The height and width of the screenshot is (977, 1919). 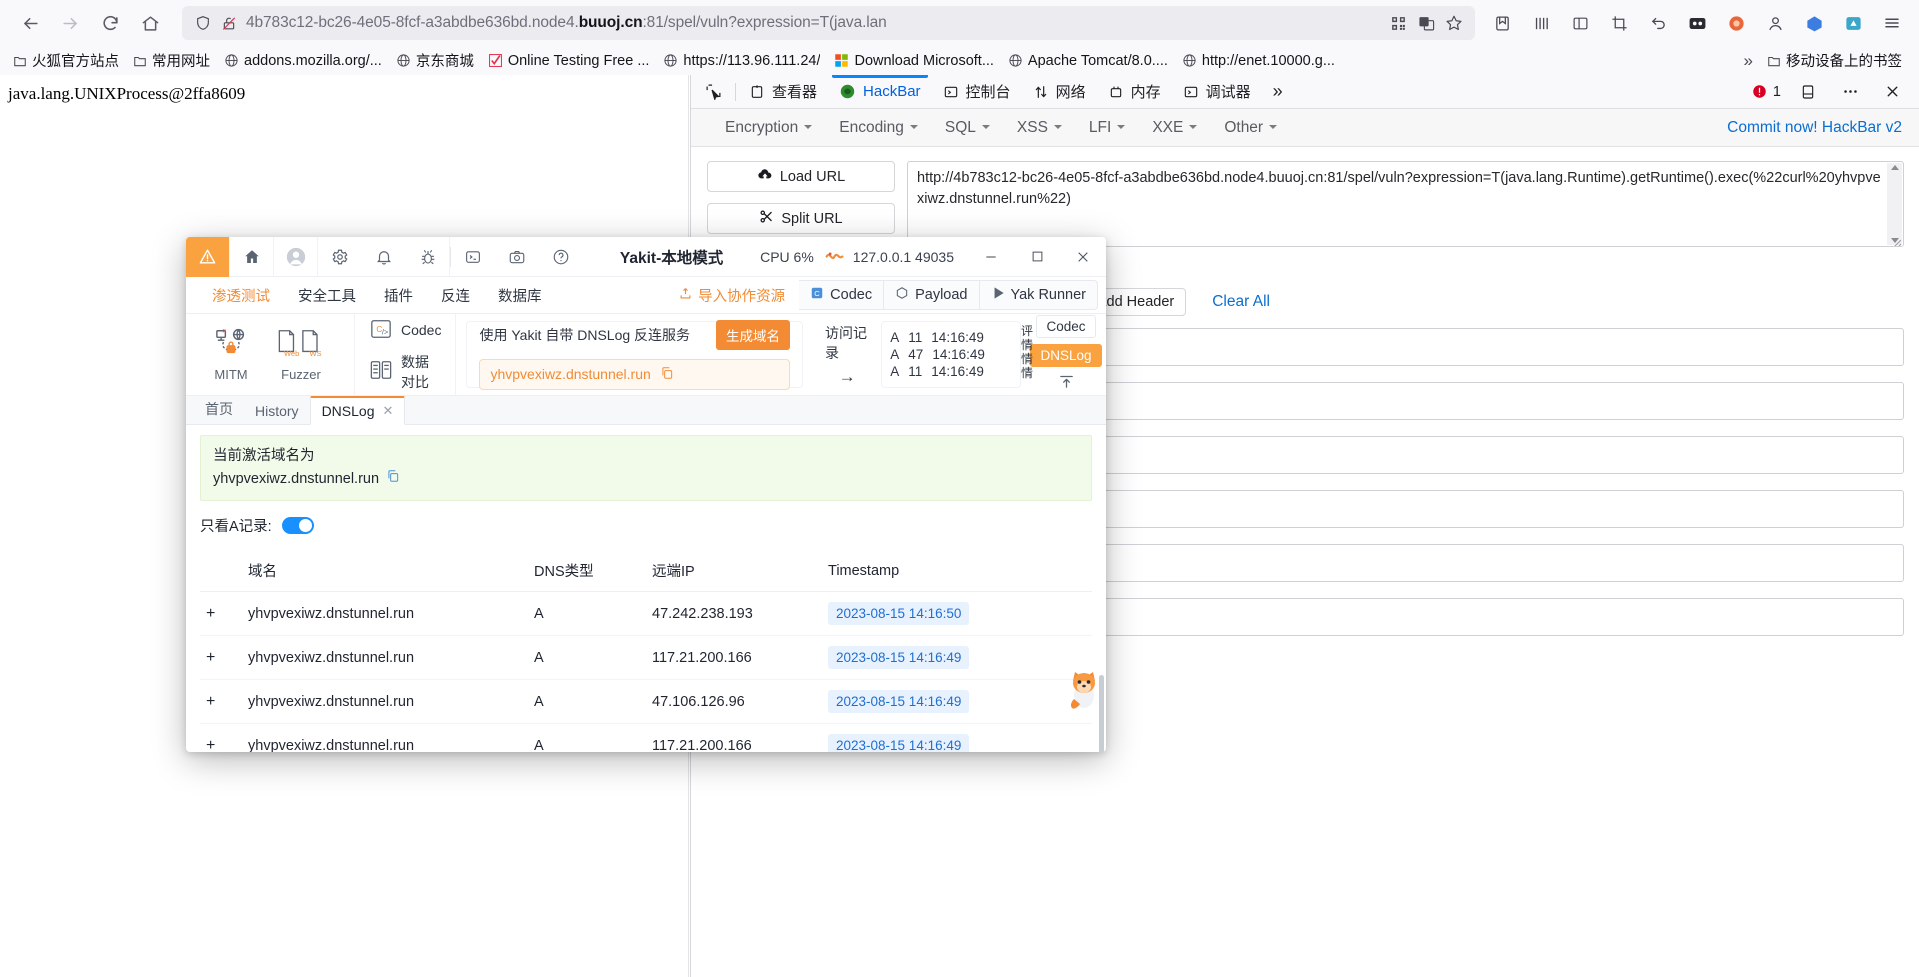 I want to click on menu-pentest: 渗透测试, so click(x=241, y=295).